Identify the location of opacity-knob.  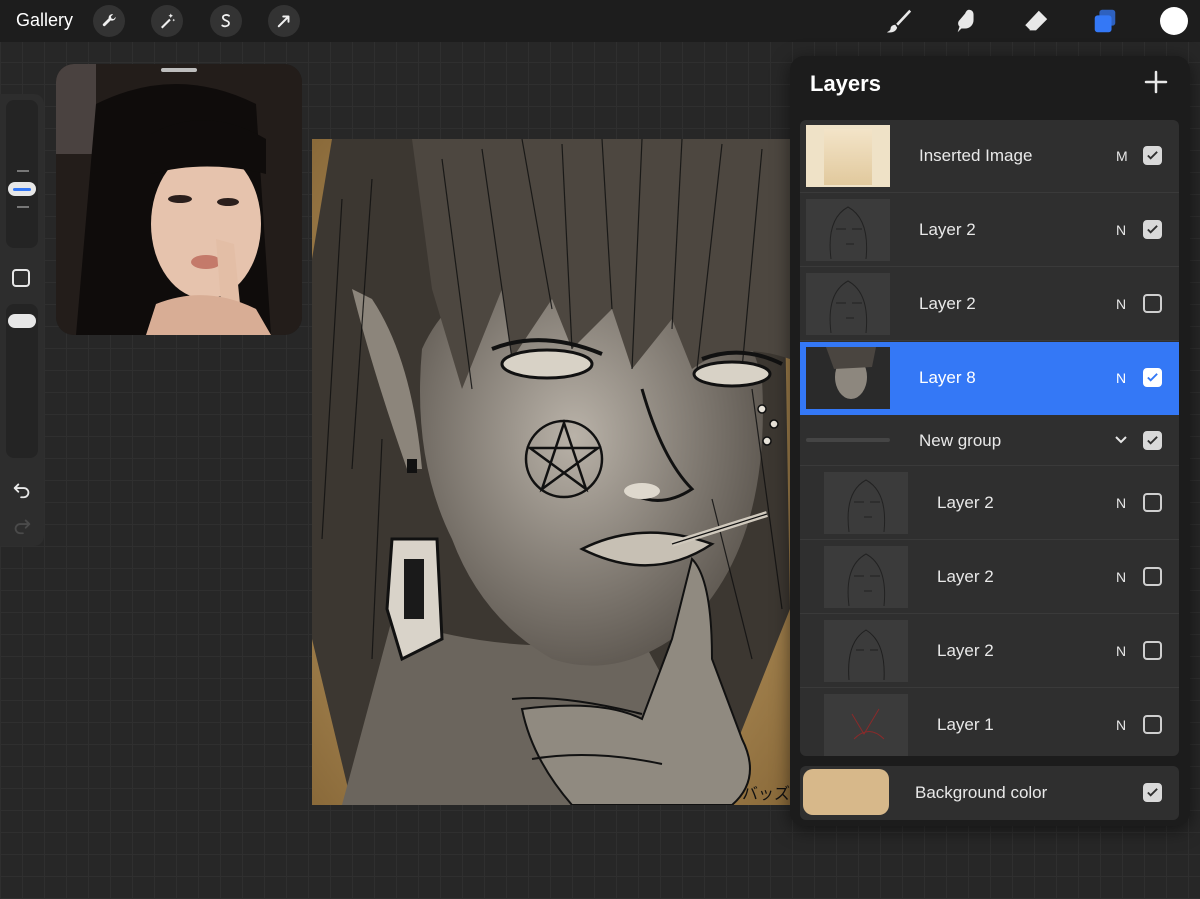
(22, 321).